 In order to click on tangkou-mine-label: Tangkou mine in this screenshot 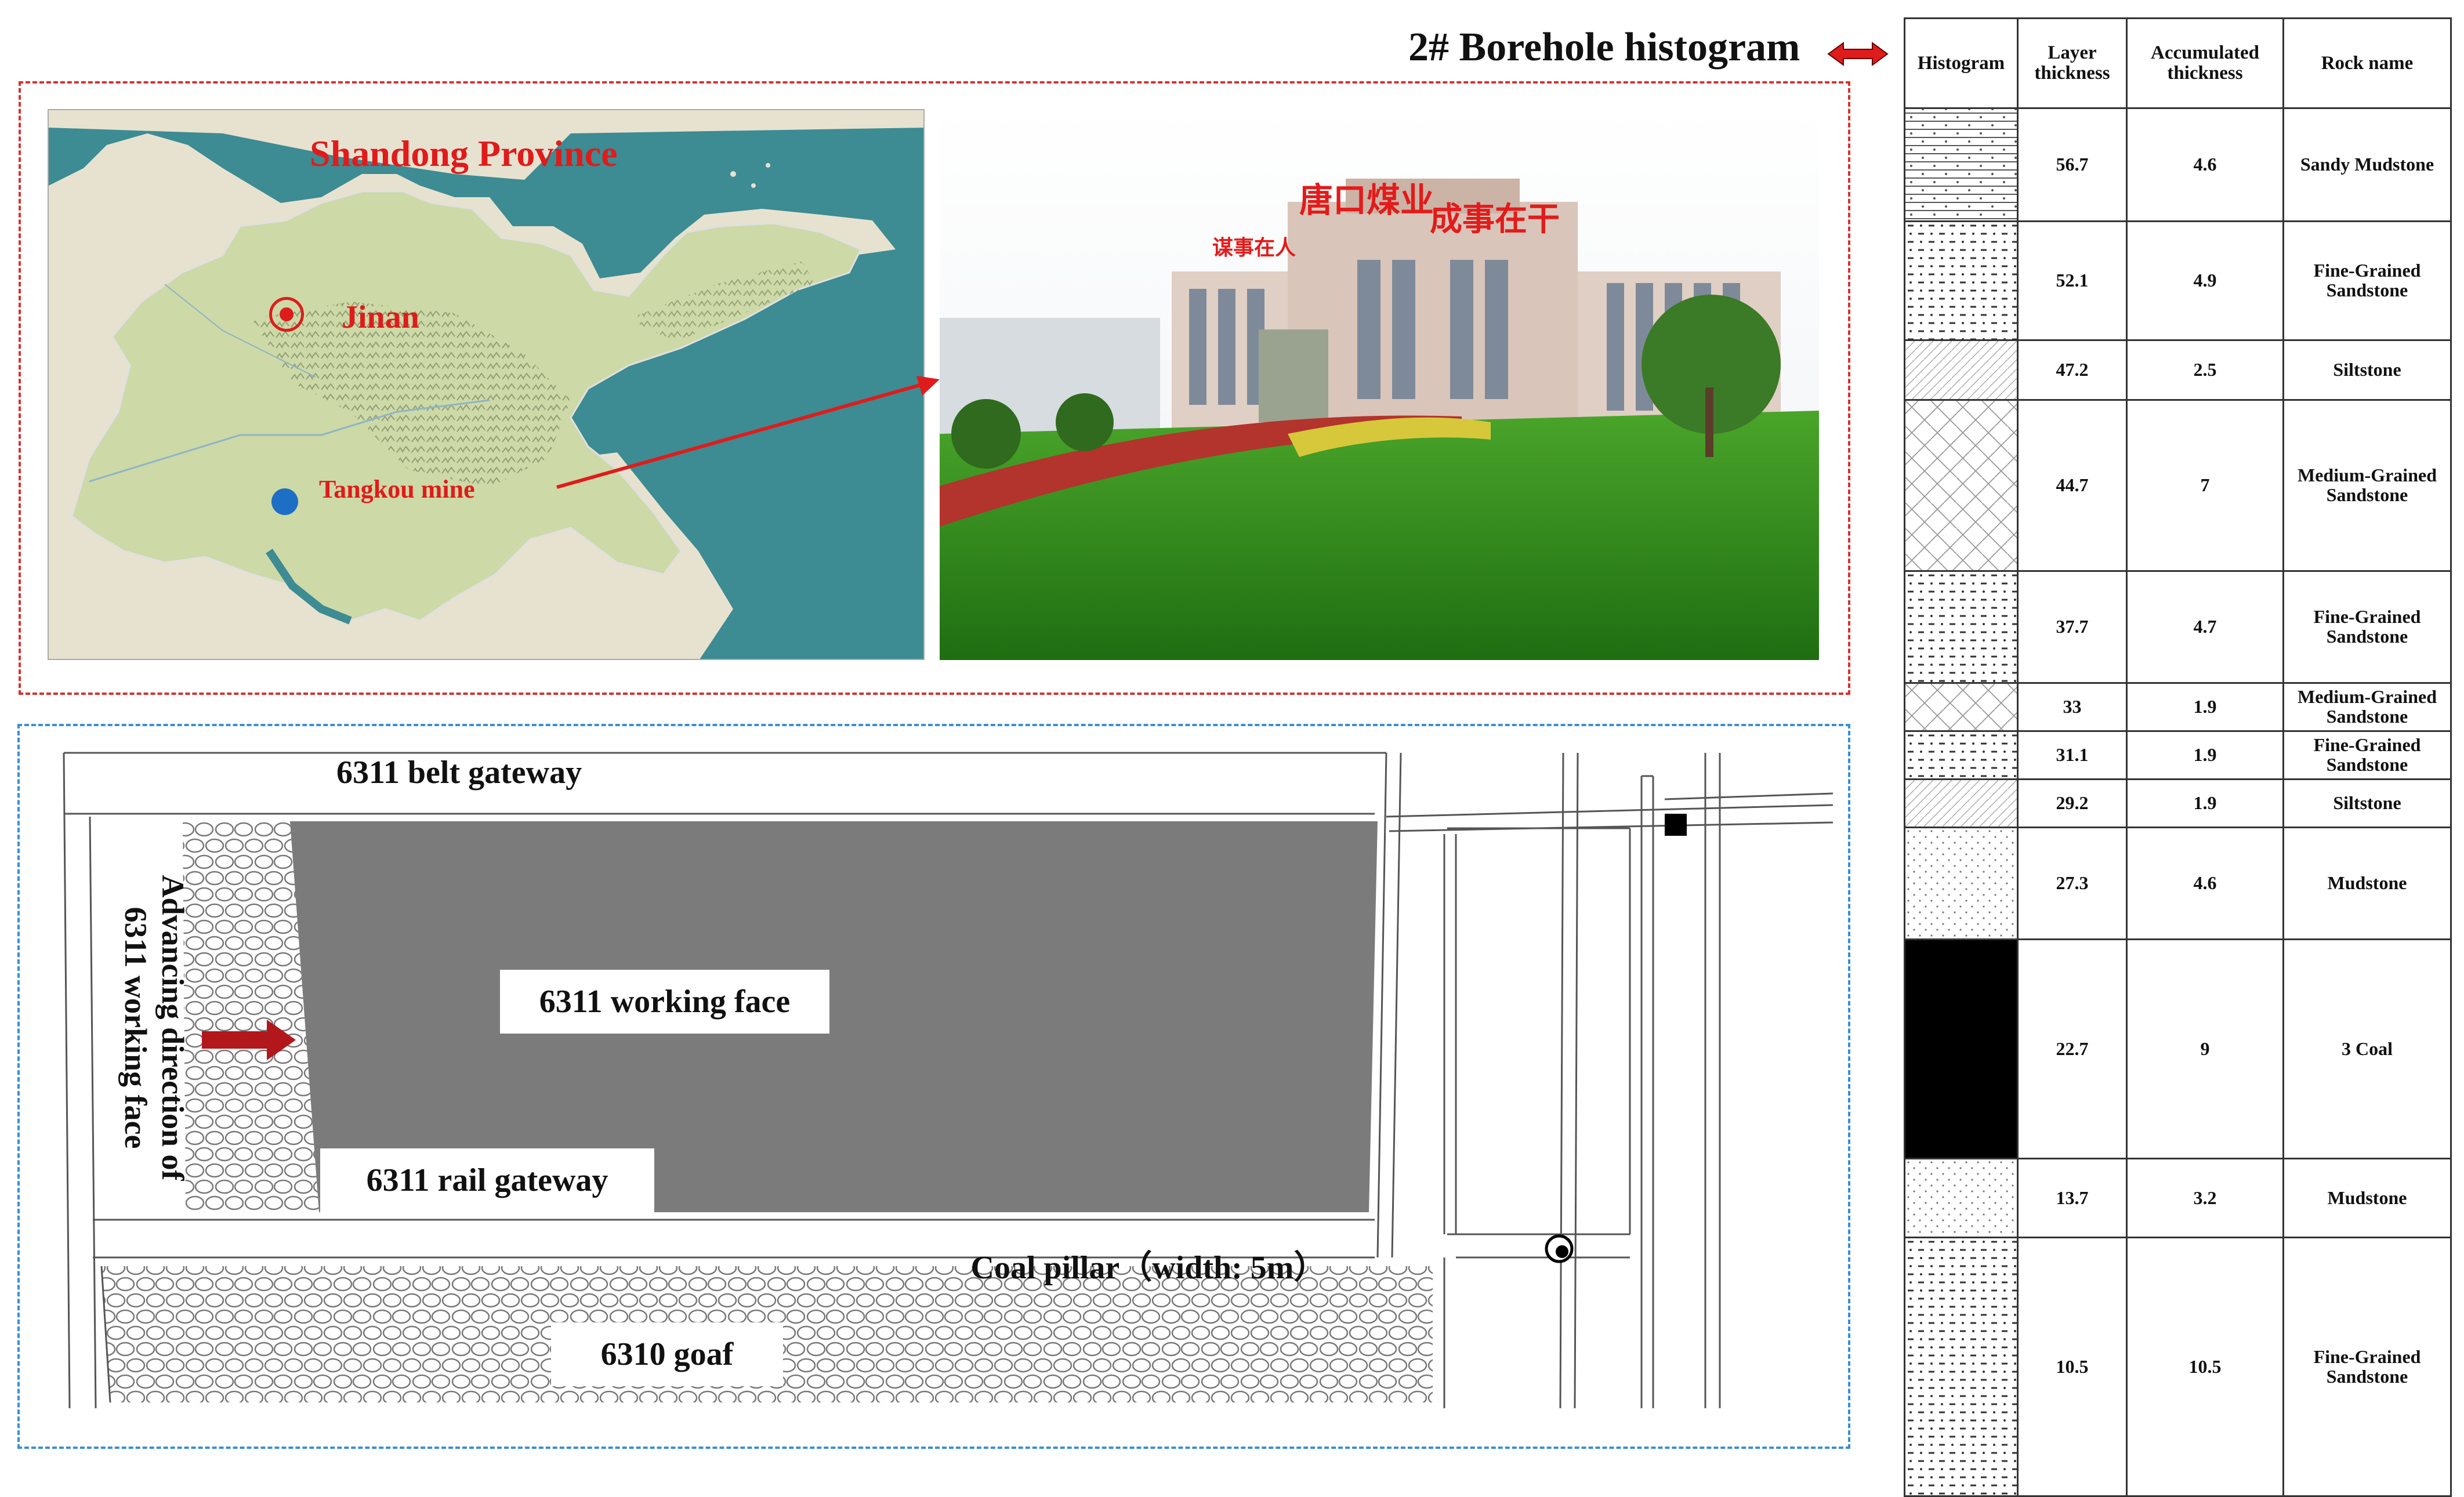, I will do `click(397, 489)`.